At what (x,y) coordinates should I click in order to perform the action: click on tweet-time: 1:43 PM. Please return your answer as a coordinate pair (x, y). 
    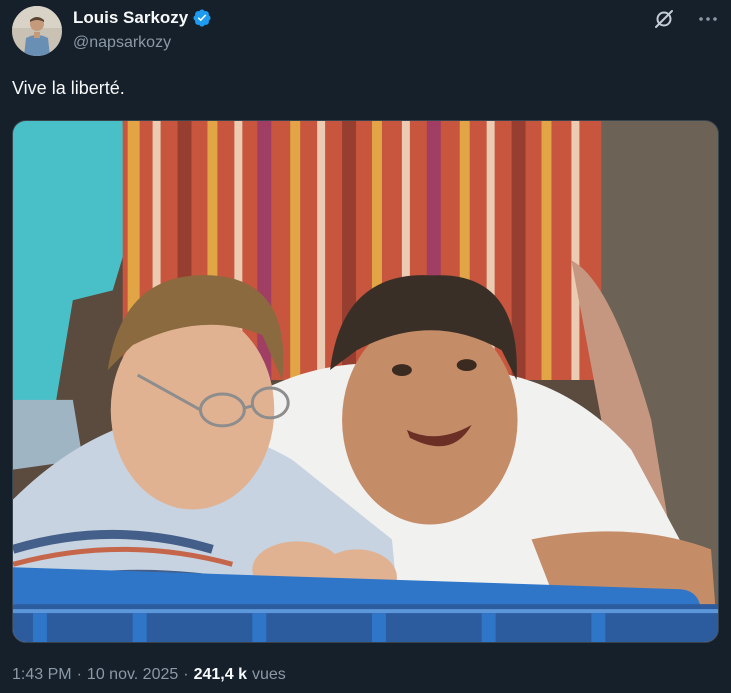
    Looking at the image, I should click on (42, 675).